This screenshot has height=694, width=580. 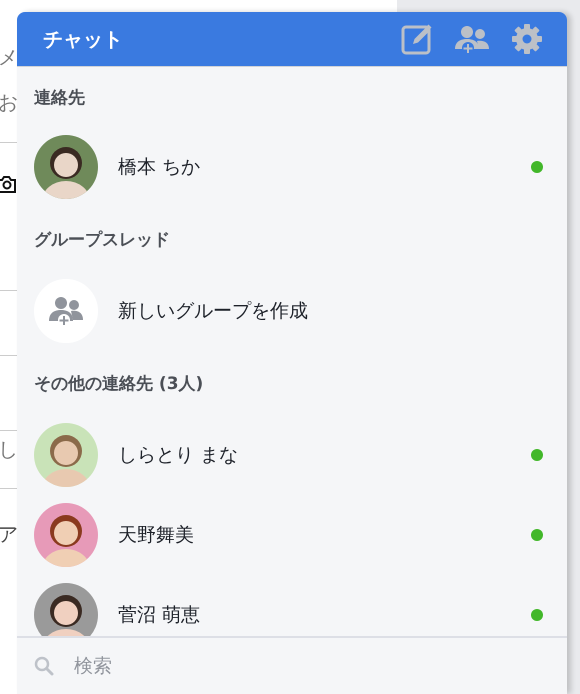 What do you see at coordinates (179, 455) in the screenshot?
I see `contact-name: しらとり まな` at bounding box center [179, 455].